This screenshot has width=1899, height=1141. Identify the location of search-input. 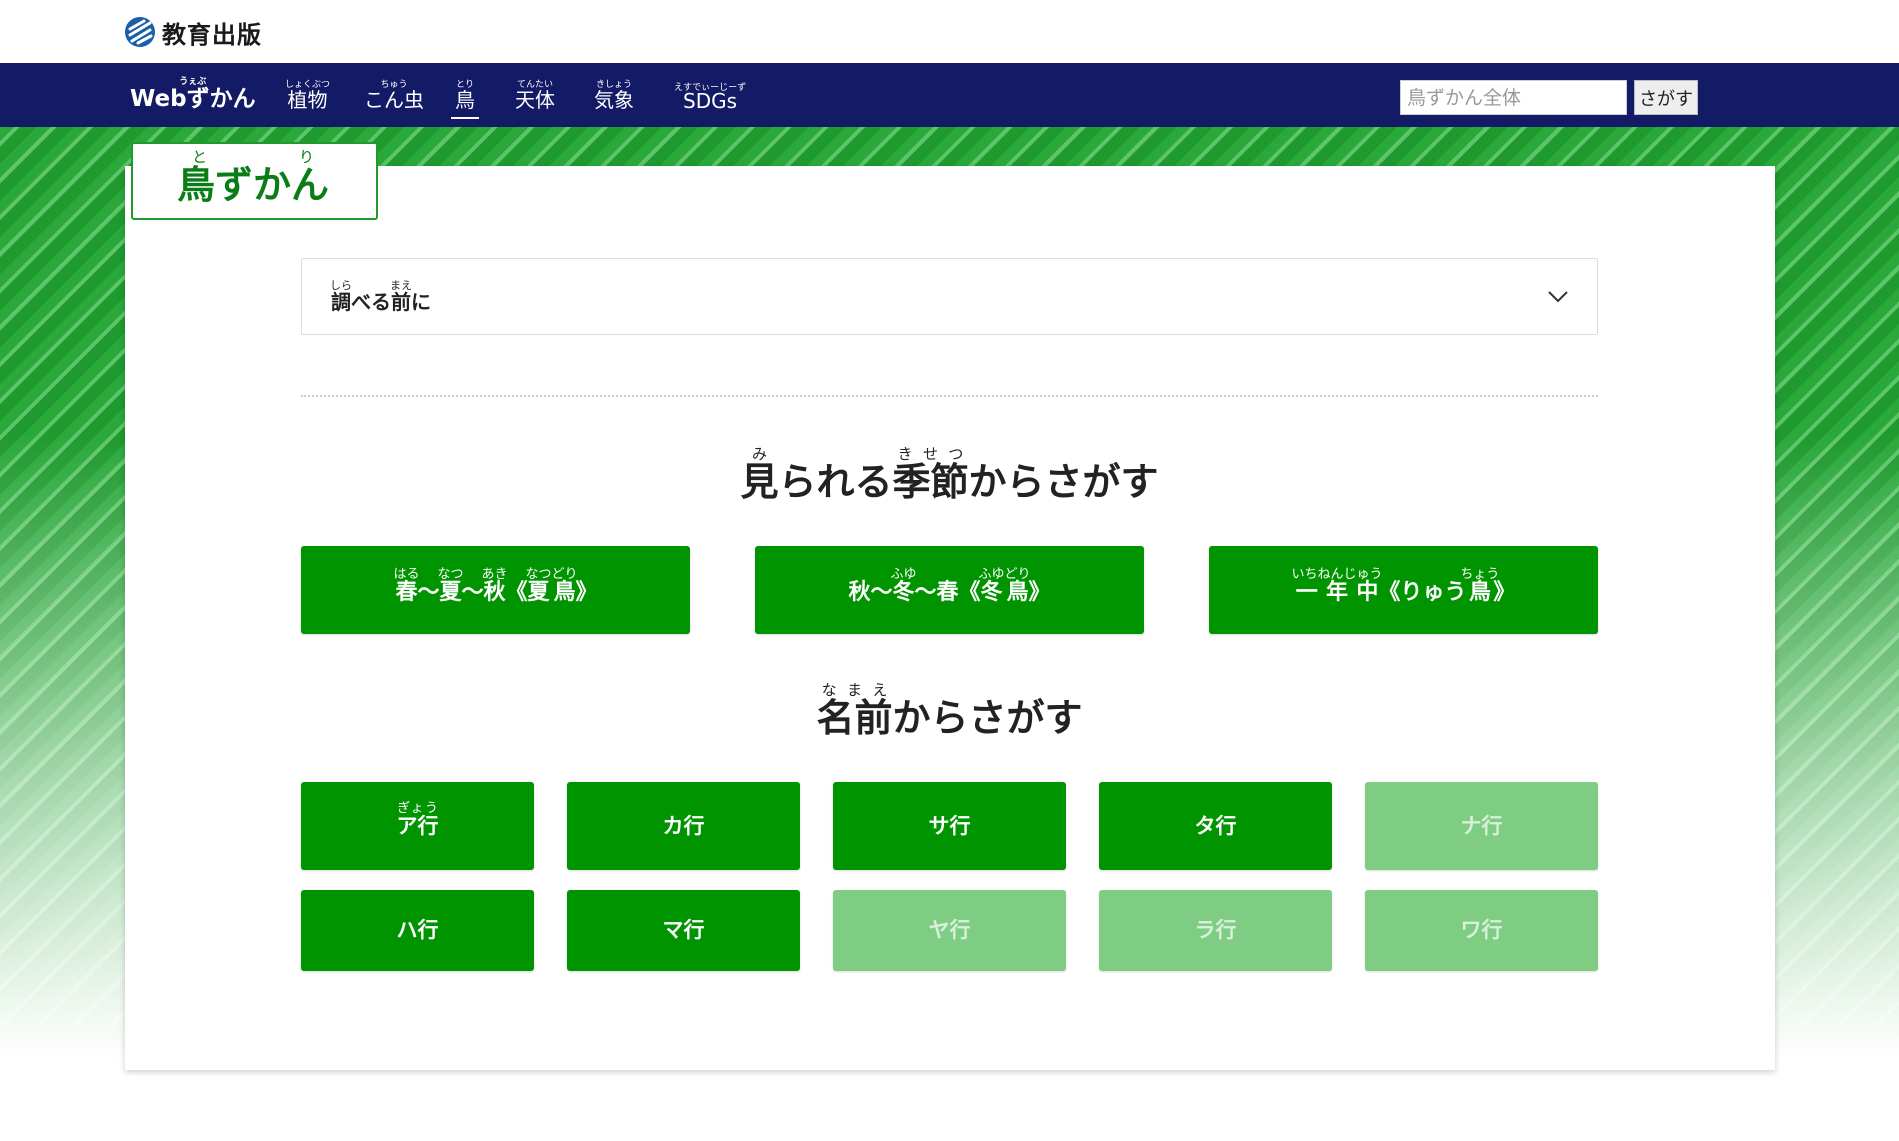
(1513, 97).